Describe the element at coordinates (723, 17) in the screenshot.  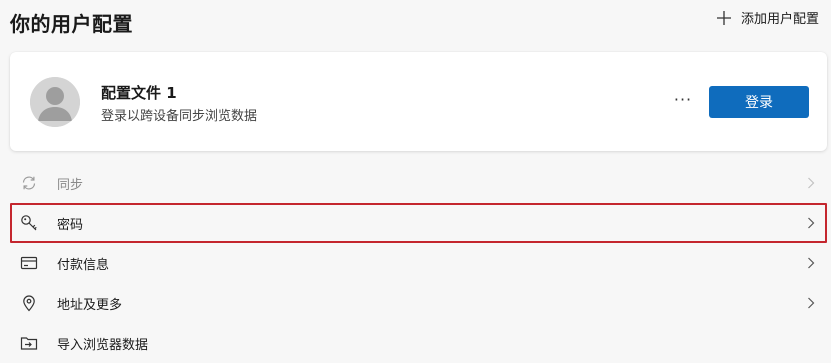
I see `plus-icon` at that location.